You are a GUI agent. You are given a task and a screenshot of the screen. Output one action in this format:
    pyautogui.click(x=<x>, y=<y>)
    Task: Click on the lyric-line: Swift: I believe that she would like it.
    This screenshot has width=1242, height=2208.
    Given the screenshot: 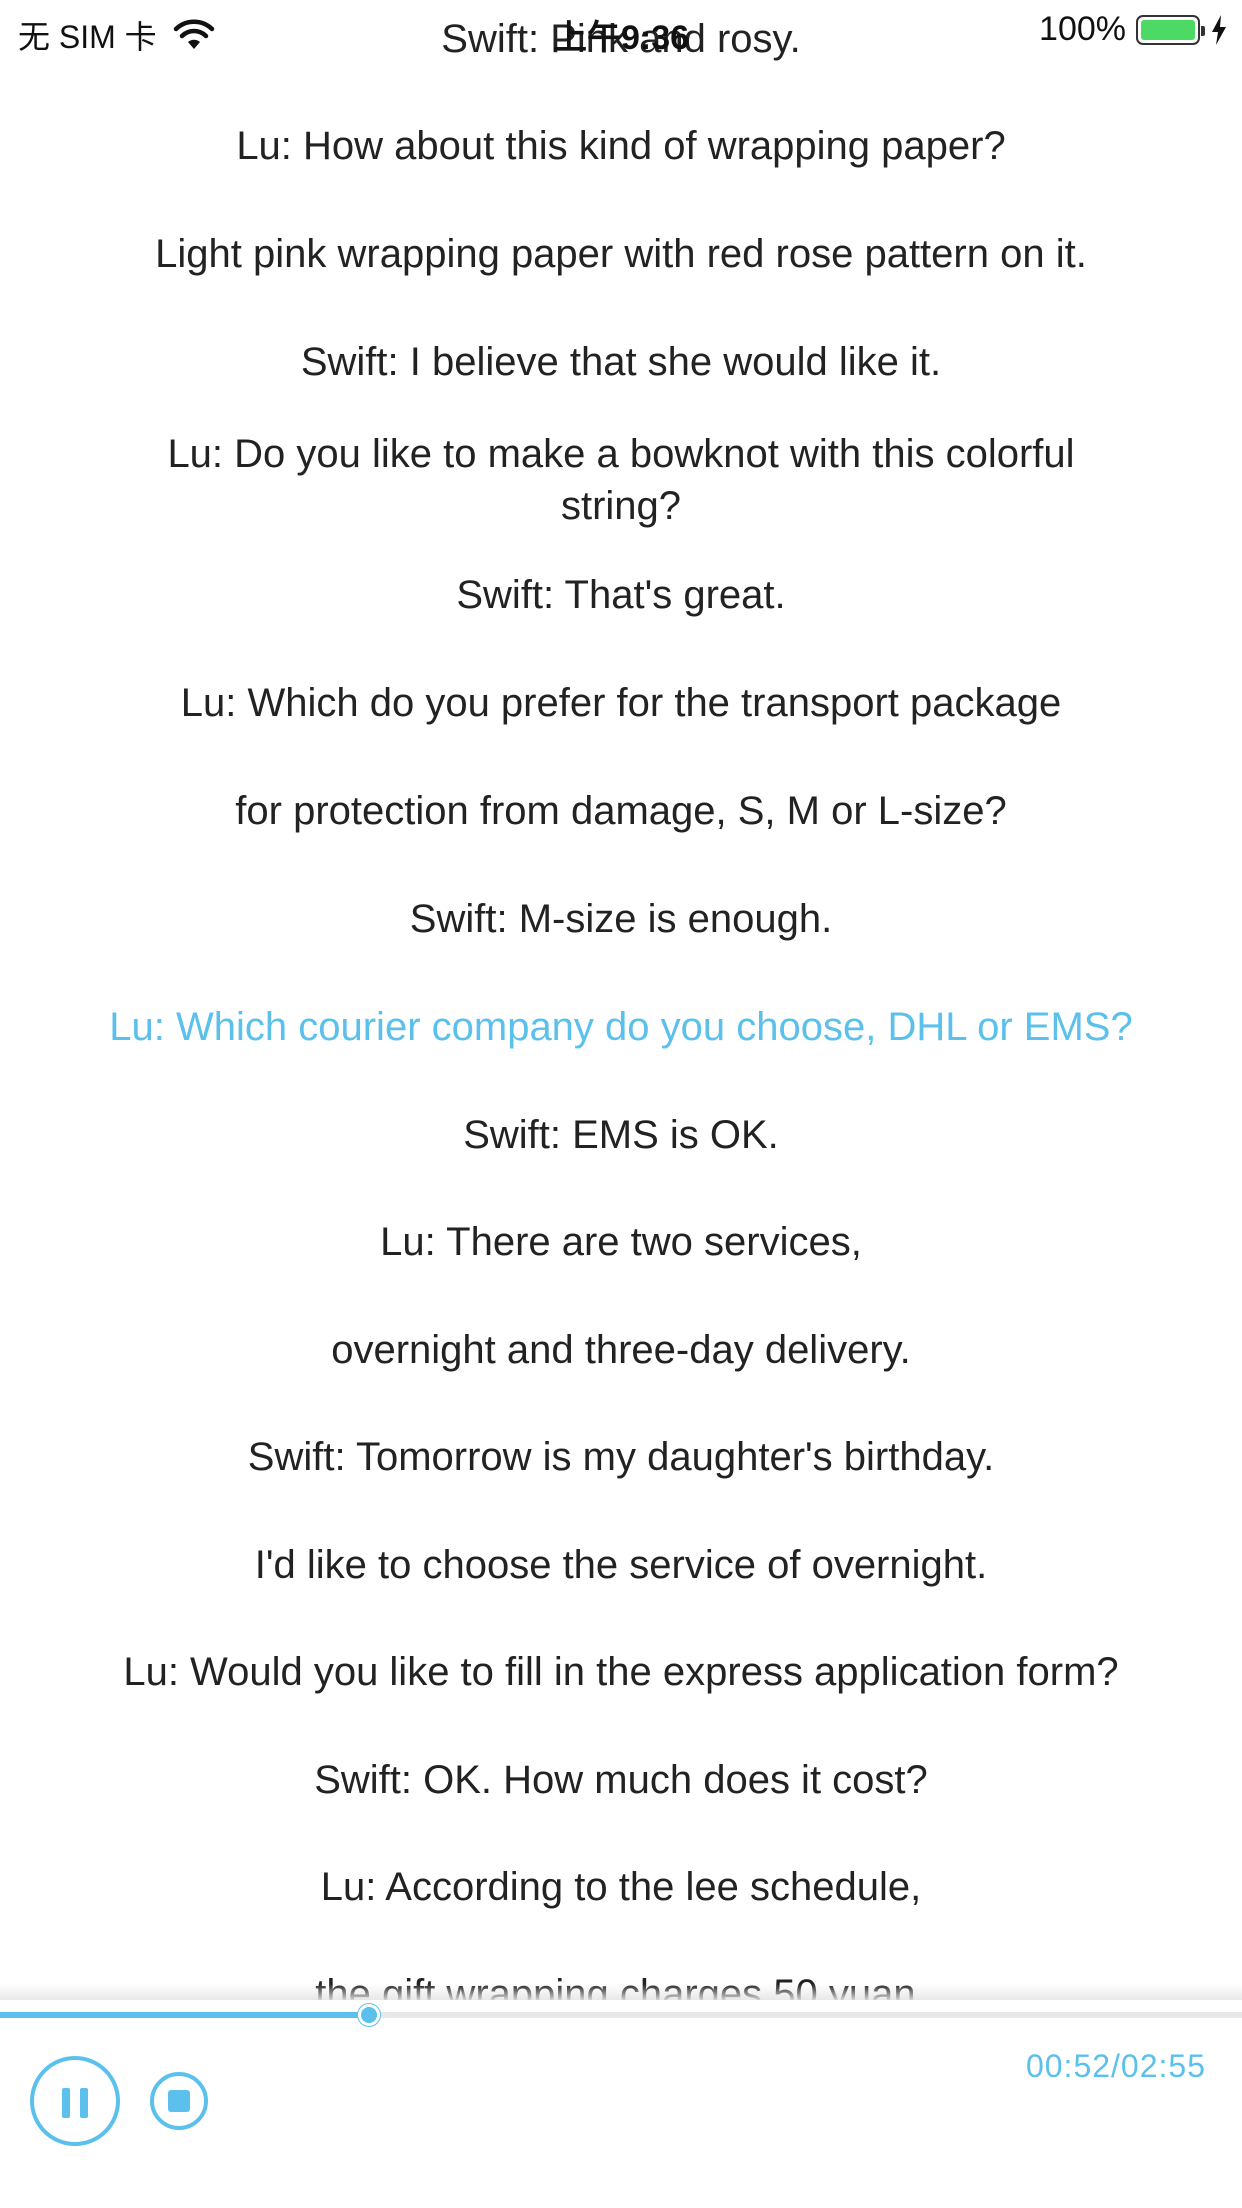 What is the action you would take?
    pyautogui.click(x=621, y=362)
    